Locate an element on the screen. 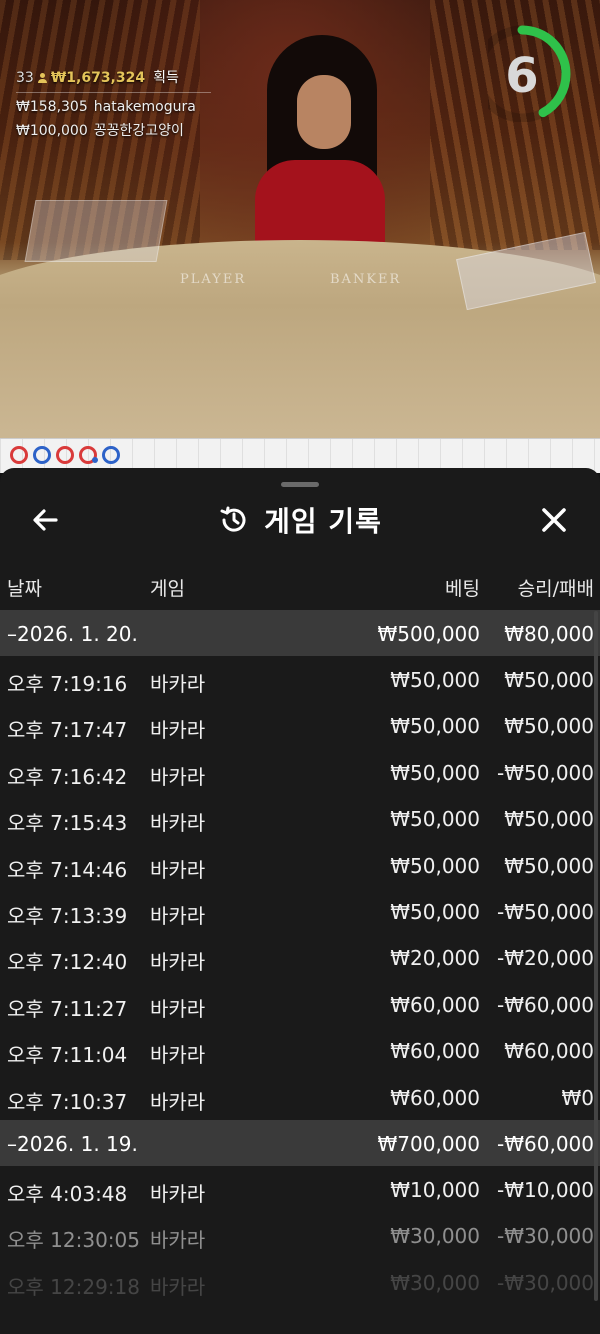 This screenshot has height=1334, width=600. row-time: 오후 7:16:42 is located at coordinates (67, 776).